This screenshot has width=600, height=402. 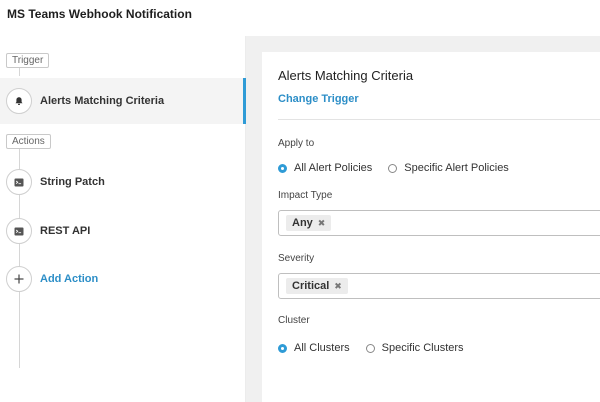 I want to click on header-bar: MS Teams Webhook Notification, so click(x=300, y=18).